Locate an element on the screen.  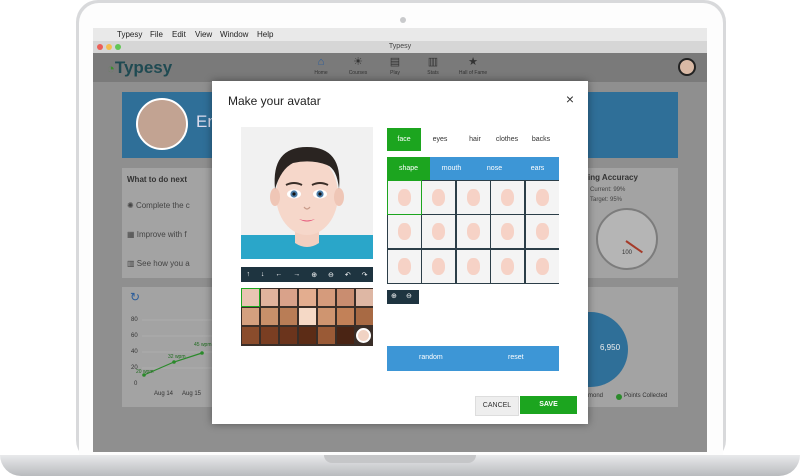
subtab-mouth: mouth is located at coordinates (451, 168).